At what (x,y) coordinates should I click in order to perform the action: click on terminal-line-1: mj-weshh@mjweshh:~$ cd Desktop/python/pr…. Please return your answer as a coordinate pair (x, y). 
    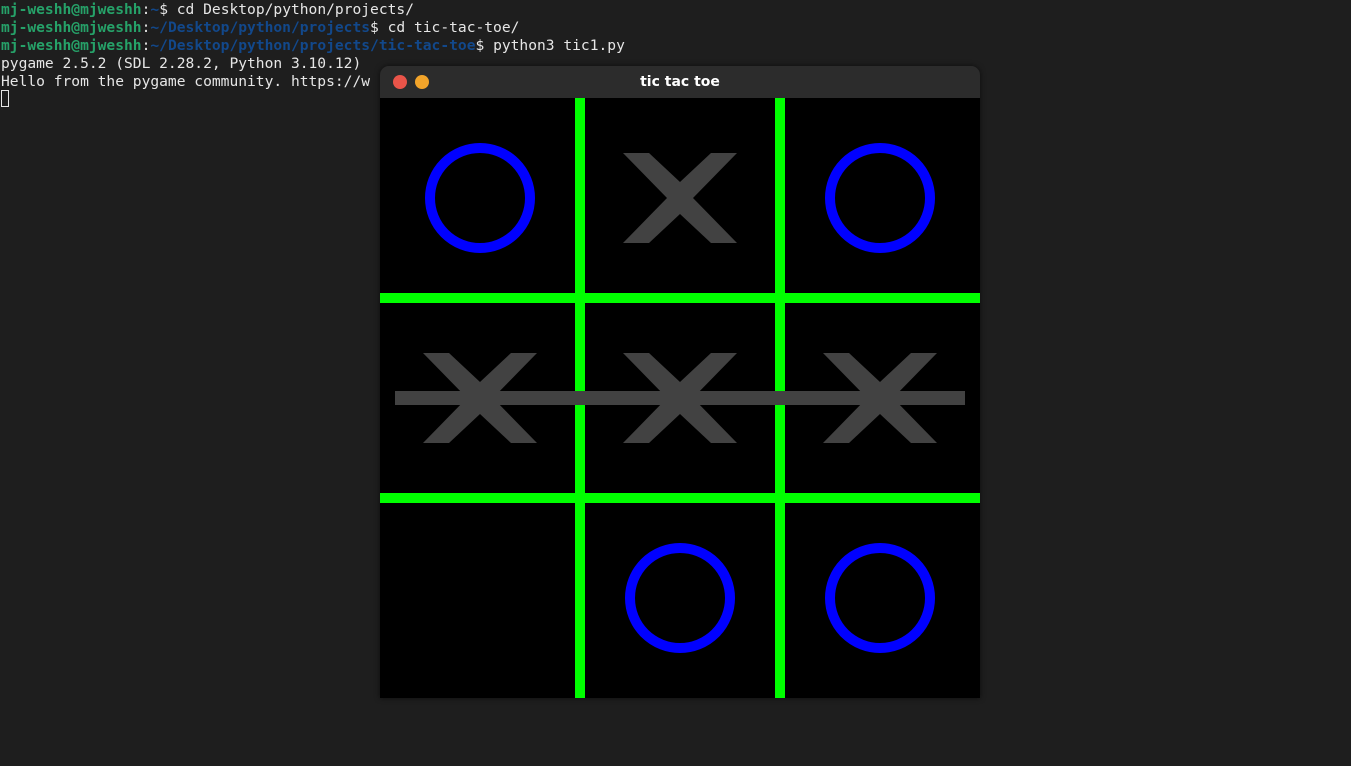
    Looking at the image, I should click on (207, 9).